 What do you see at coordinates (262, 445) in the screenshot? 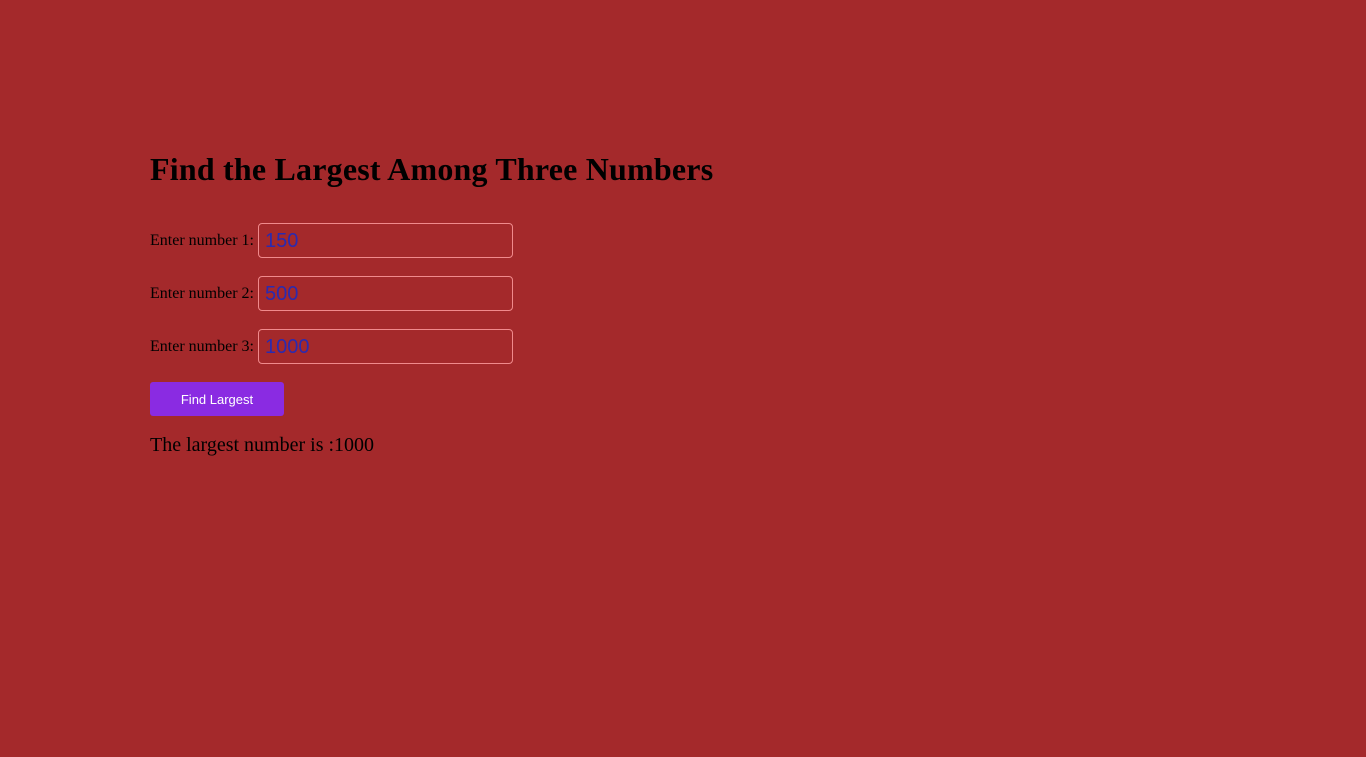
I see `result-text: The largest number is :1000` at bounding box center [262, 445].